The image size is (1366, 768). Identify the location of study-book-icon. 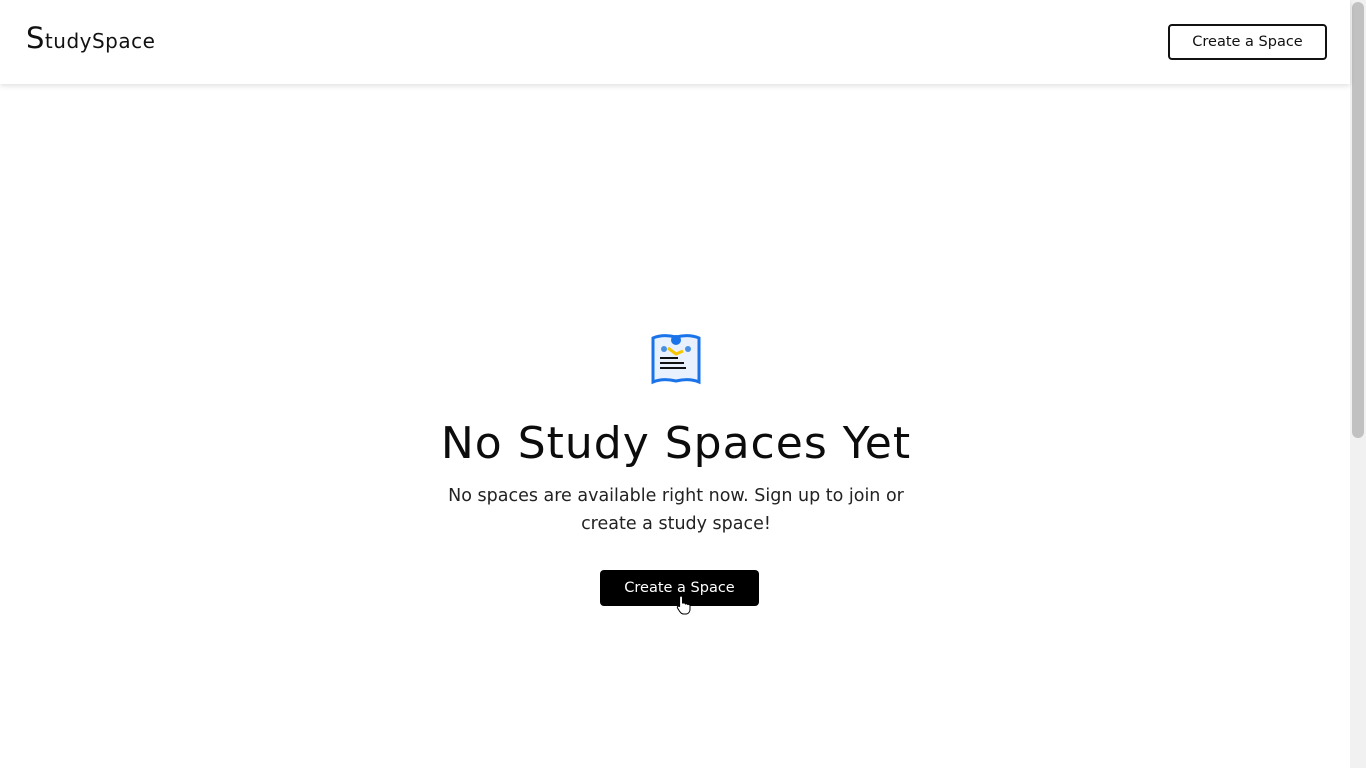
(676, 359).